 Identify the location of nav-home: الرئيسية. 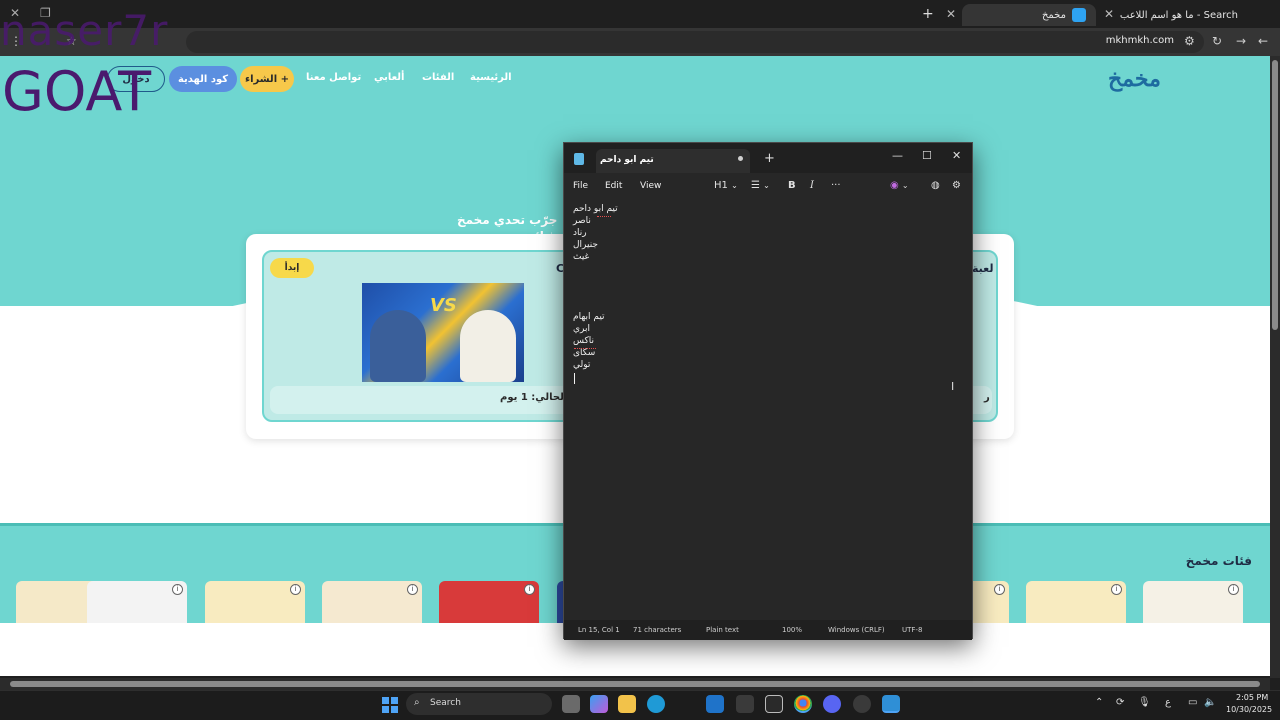
(491, 77).